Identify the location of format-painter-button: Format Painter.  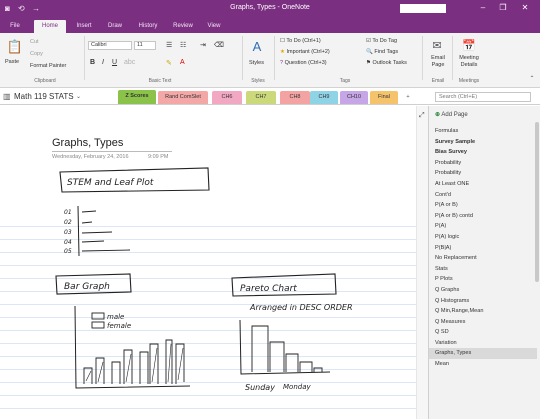
(48, 66).